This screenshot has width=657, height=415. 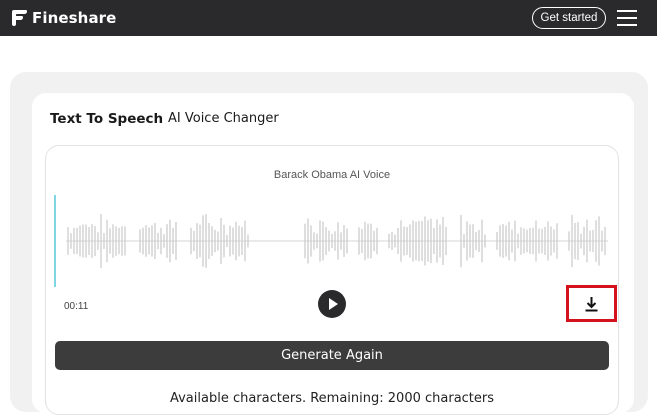 I want to click on download-button, so click(x=591, y=303).